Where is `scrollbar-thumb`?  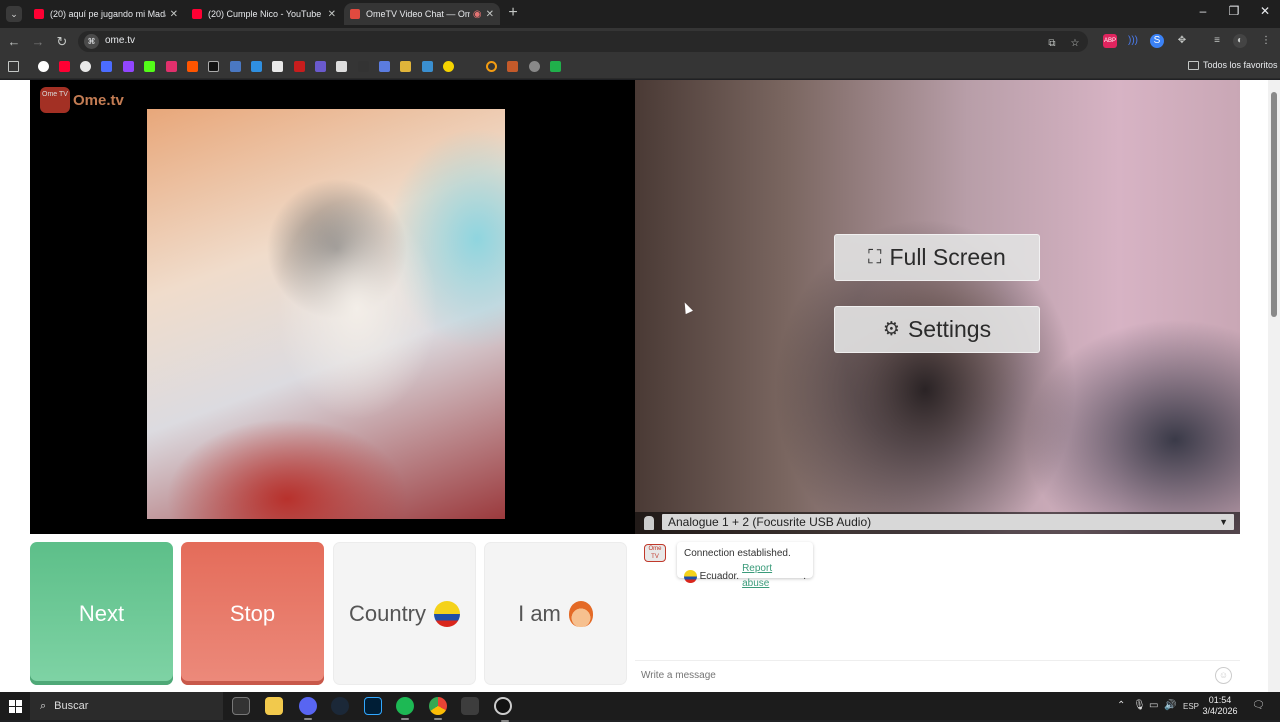
scrollbar-thumb is located at coordinates (1274, 204).